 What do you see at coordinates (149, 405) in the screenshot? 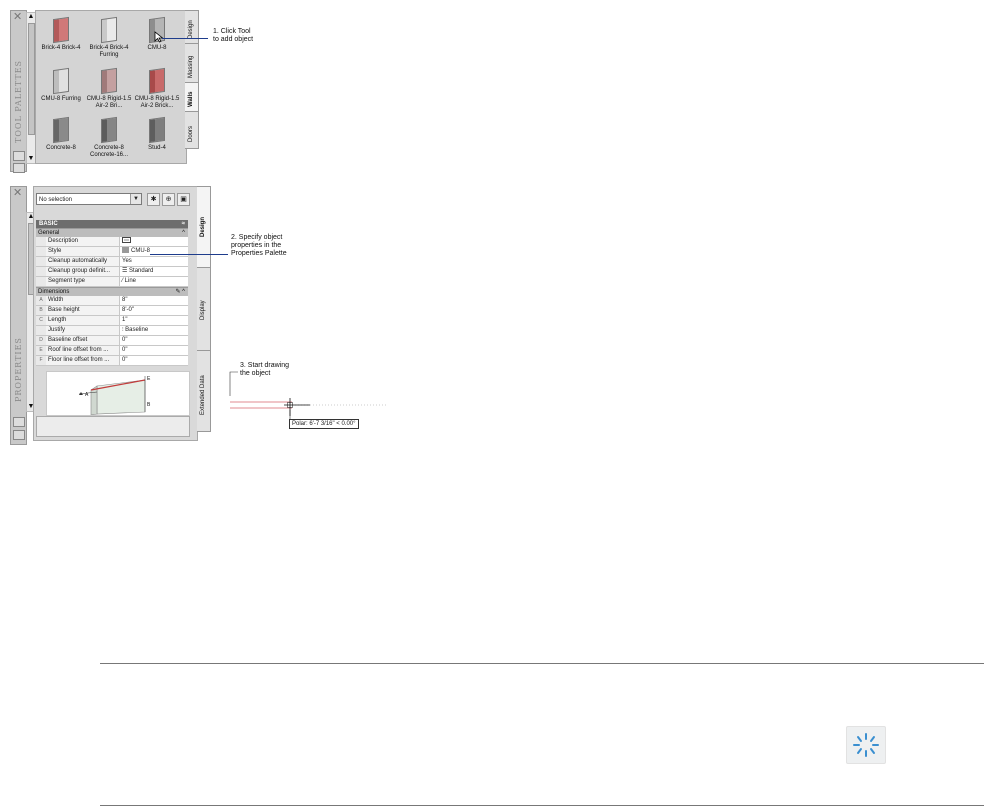
I see `svg-text: B` at bounding box center [149, 405].